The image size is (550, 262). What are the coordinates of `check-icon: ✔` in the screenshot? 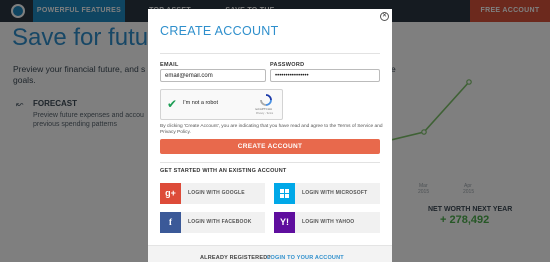 It's located at (172, 104).